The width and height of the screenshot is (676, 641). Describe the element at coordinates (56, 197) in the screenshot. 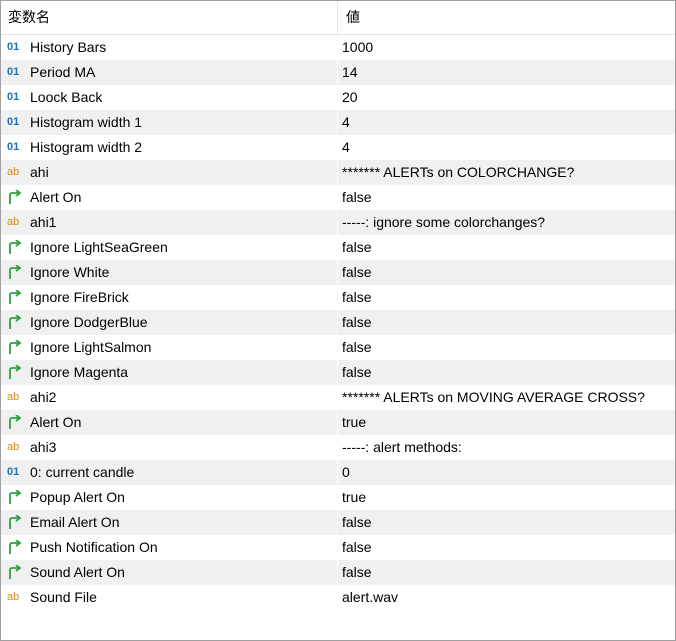

I see `param-name: Alert On` at that location.